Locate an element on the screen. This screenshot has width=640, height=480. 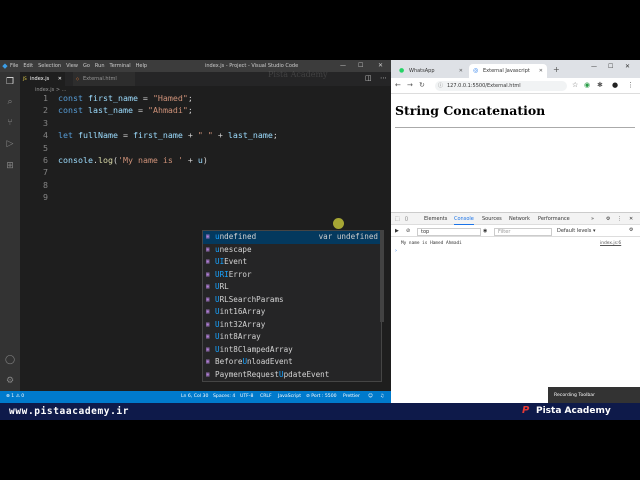
suggestion-item: ▣ Uint8ClampedArray is located at coordinates (292, 350).